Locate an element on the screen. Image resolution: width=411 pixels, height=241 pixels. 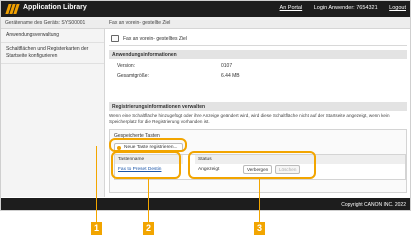
app-logo-icon is located at coordinates (12, 9).